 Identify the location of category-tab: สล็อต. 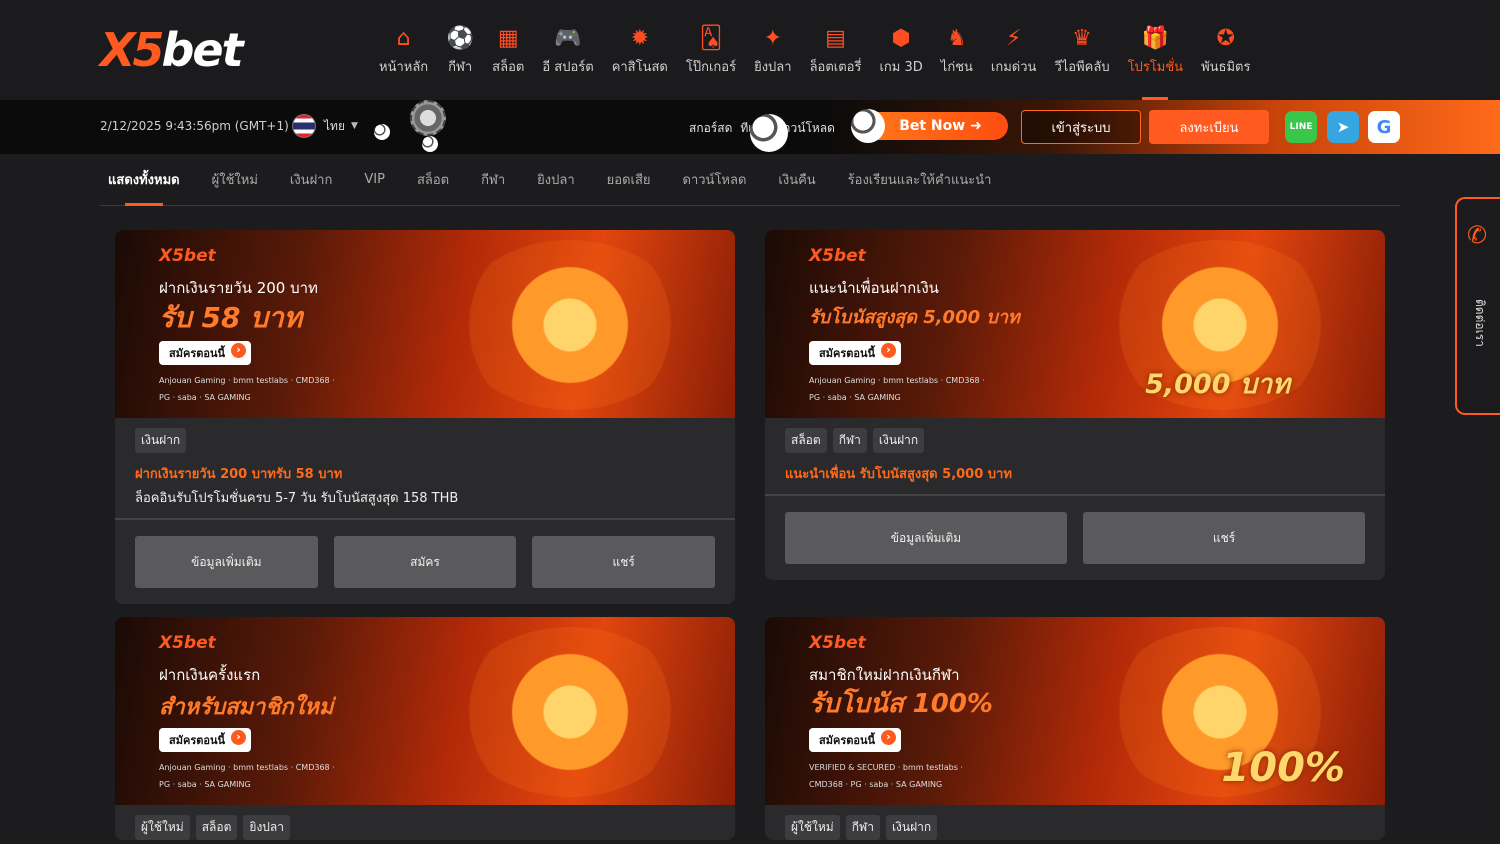
(433, 180).